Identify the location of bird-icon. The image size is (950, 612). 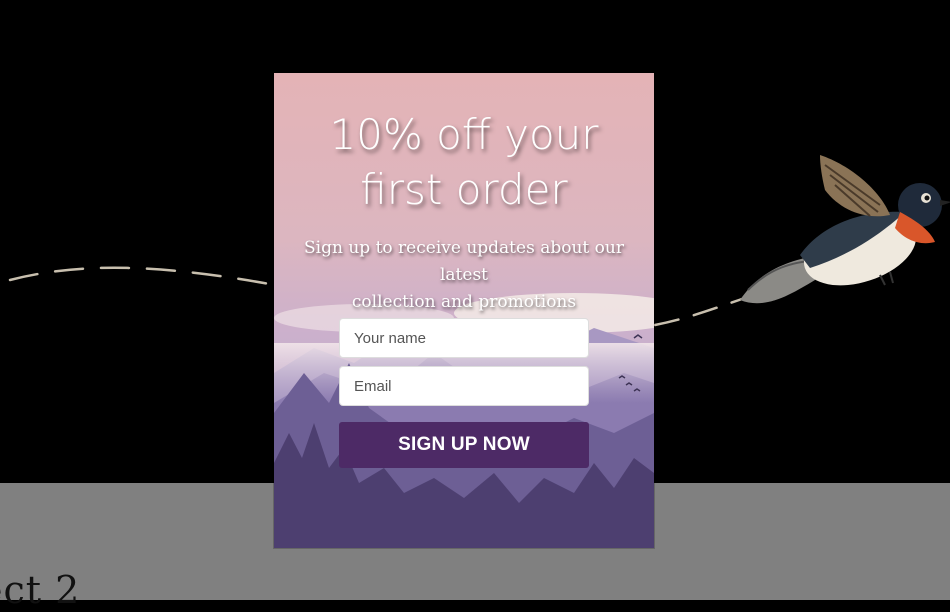
(845, 229).